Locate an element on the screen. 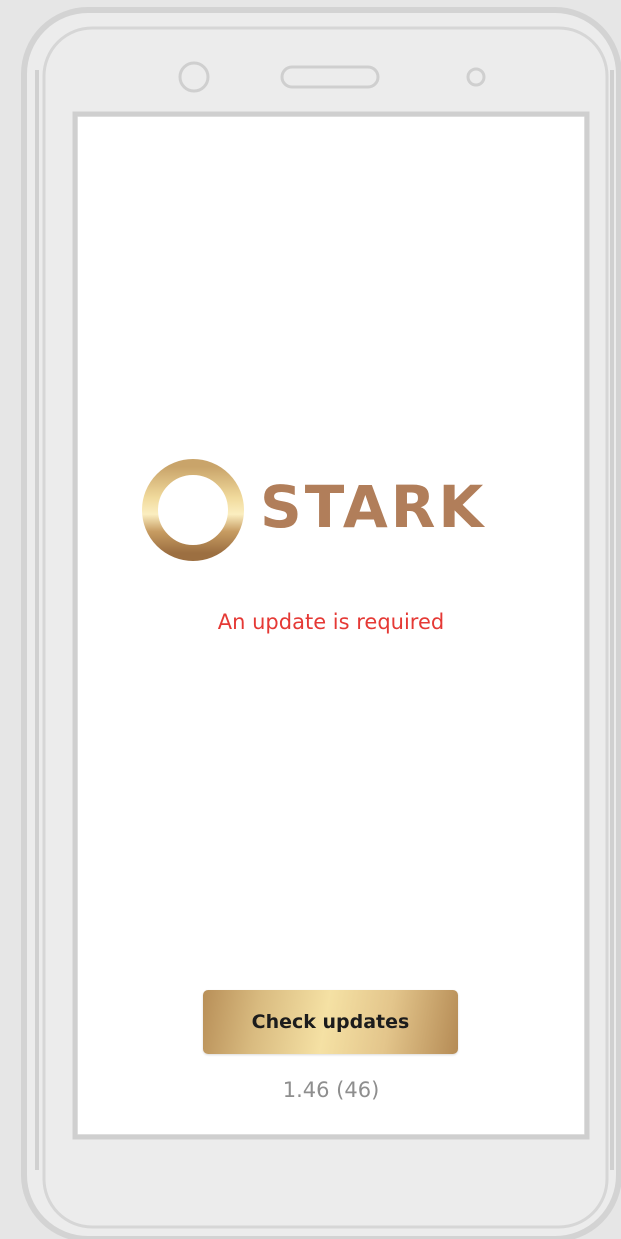 This screenshot has width=621, height=1239. brand-wordmark: STARK is located at coordinates (373, 507).